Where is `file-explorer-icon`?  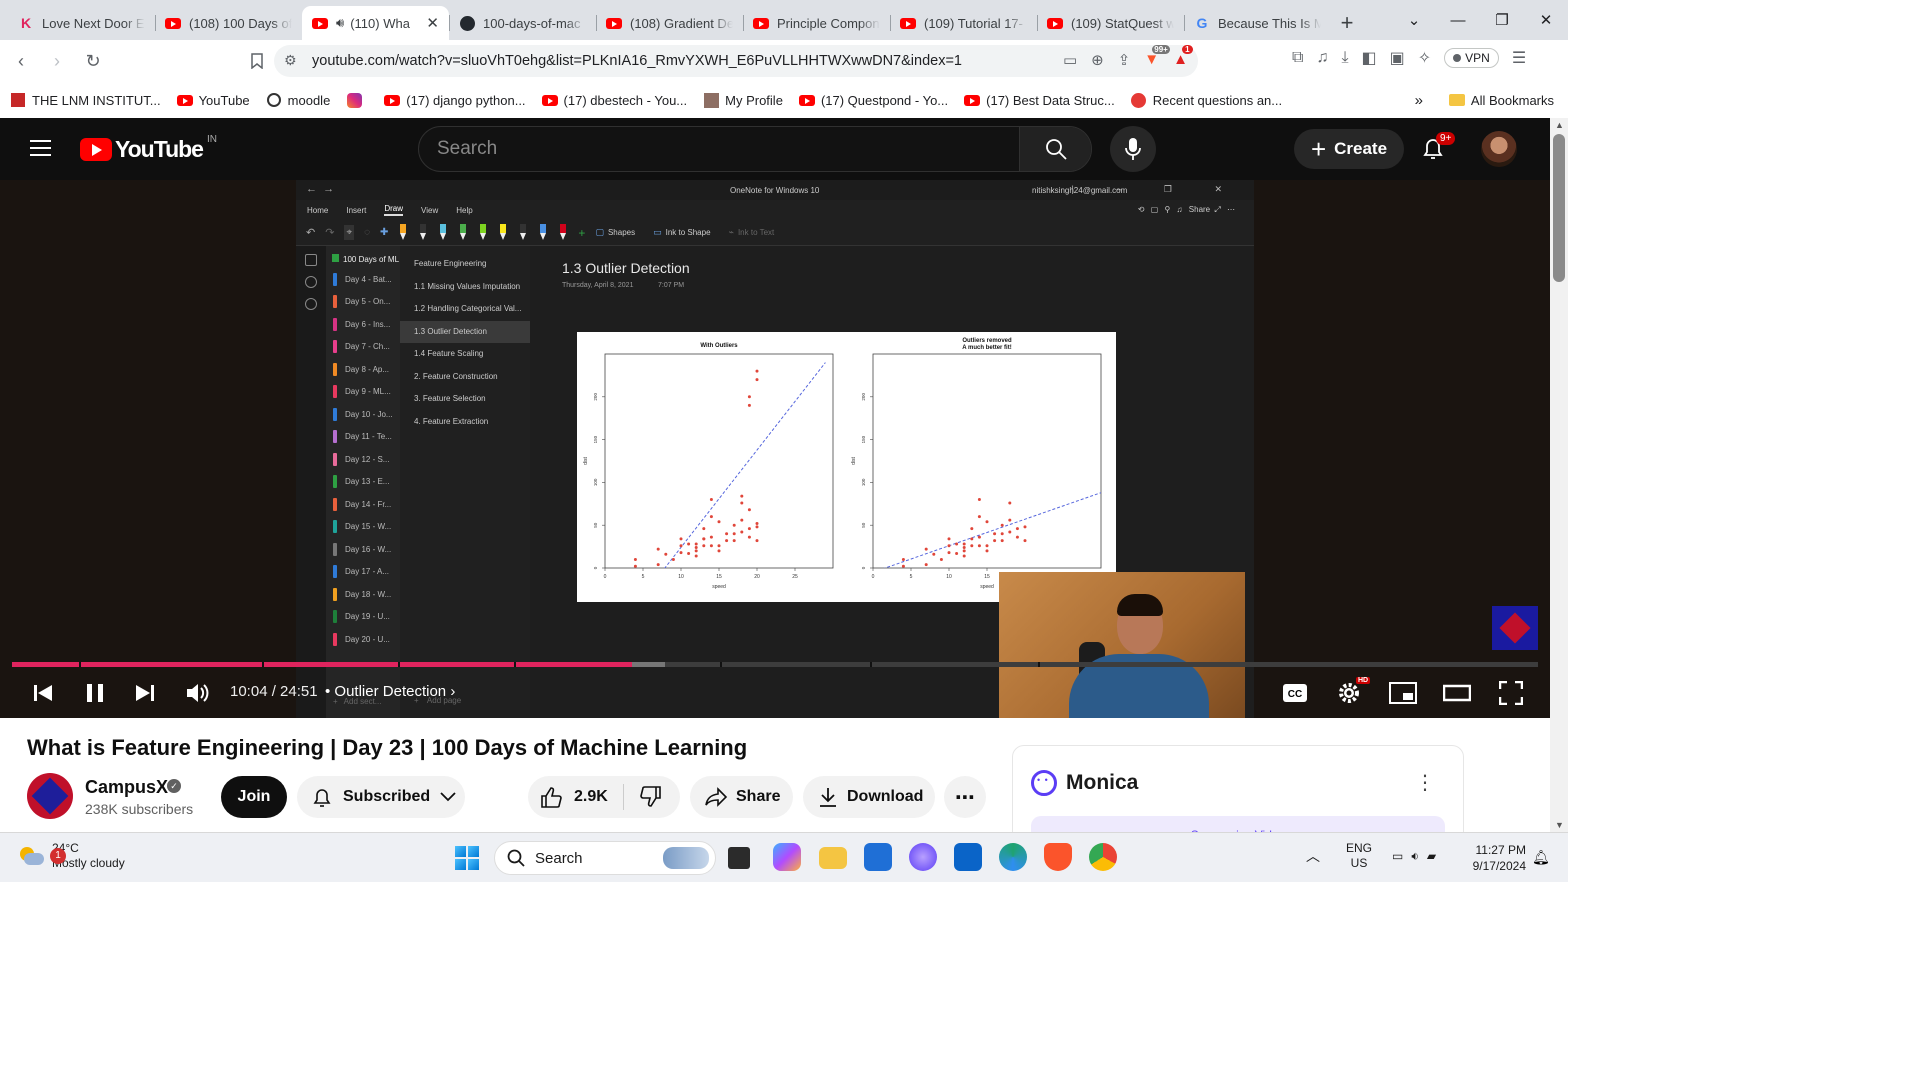 file-explorer-icon is located at coordinates (833, 858).